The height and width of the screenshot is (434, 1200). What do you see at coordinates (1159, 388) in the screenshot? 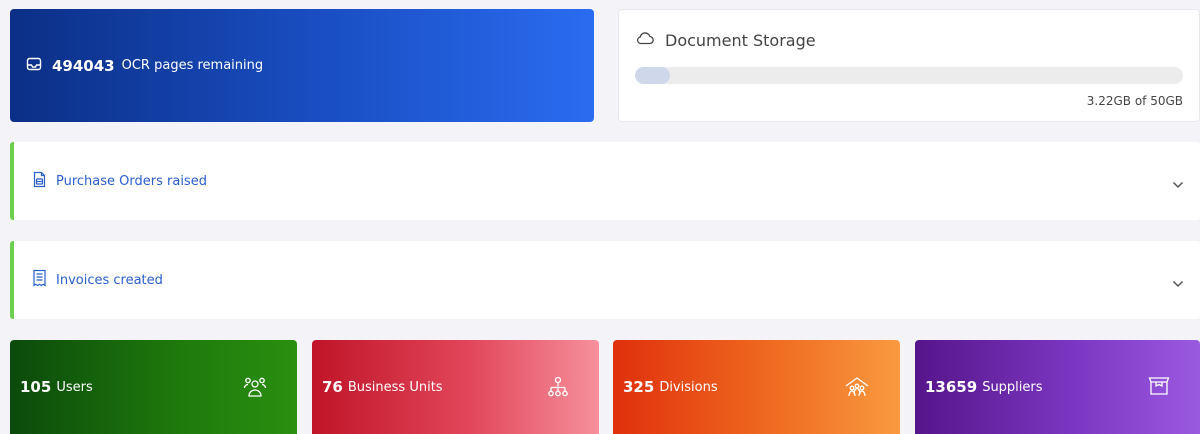
I see `box-icon` at bounding box center [1159, 388].